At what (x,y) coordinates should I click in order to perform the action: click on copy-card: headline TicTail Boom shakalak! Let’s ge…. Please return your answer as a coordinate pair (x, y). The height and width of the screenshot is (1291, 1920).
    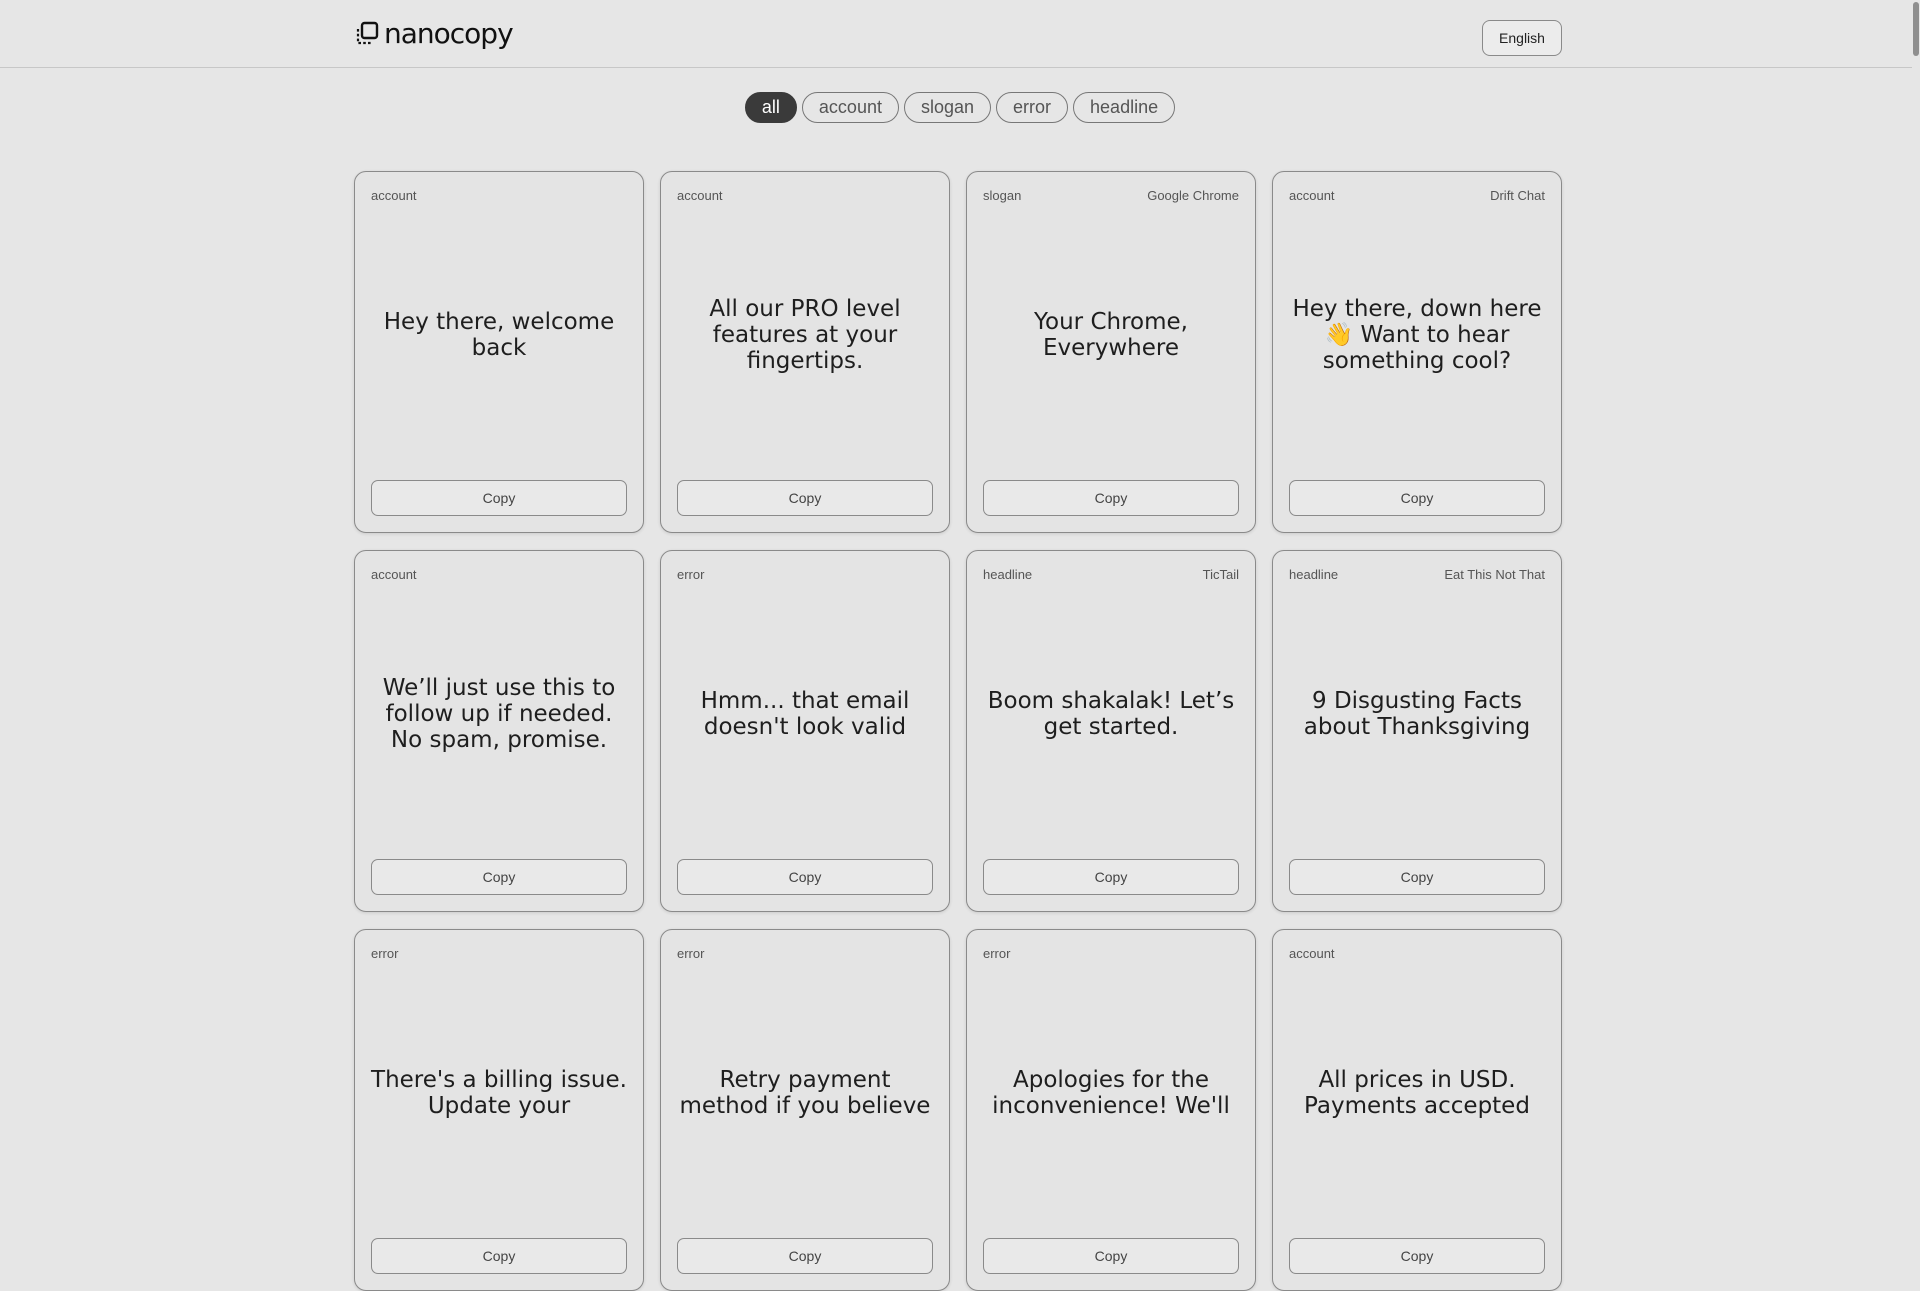
    Looking at the image, I should click on (1111, 731).